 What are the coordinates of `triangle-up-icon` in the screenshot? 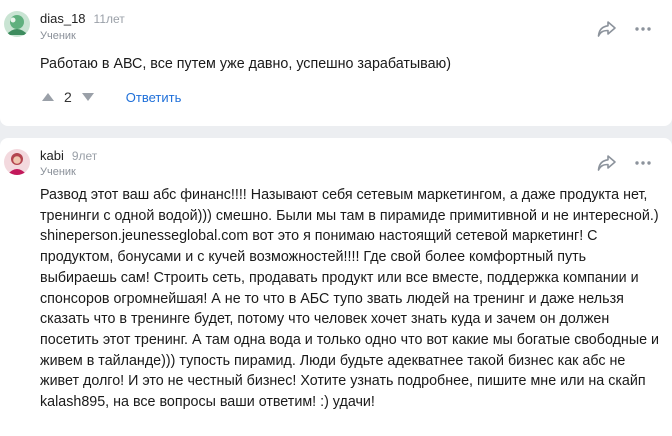 It's located at (48, 97).